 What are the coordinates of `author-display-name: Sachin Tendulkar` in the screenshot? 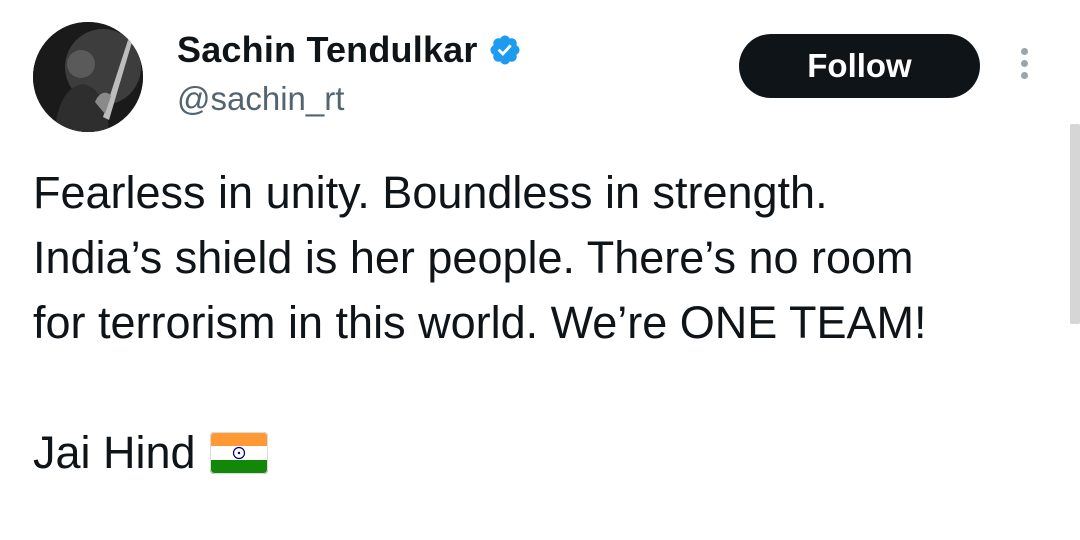 It's located at (327, 50).